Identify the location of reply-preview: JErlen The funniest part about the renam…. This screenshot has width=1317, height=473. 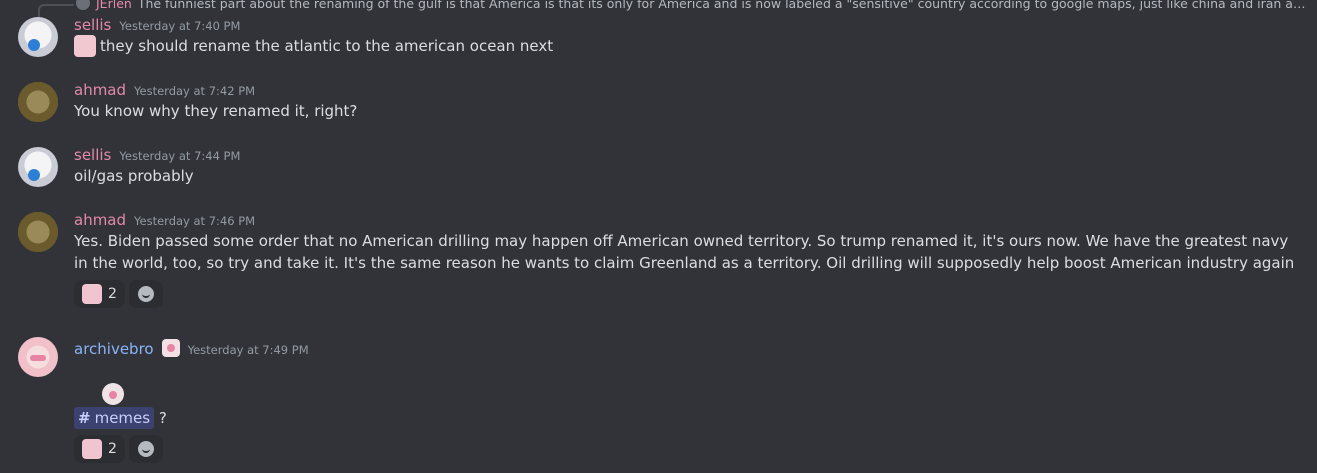
(691, 6).